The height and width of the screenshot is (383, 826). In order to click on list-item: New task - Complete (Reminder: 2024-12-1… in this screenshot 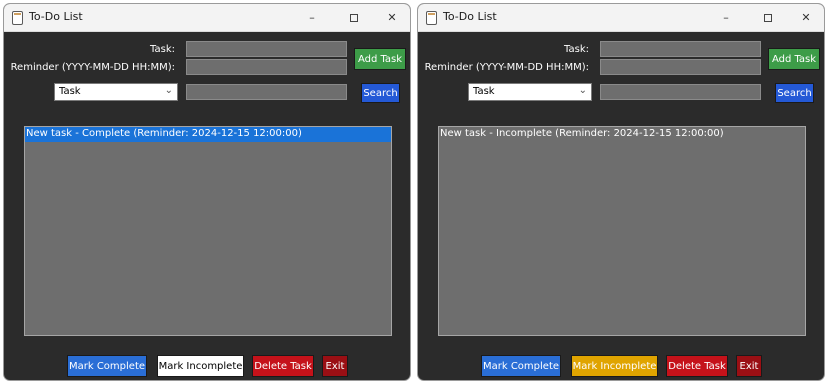, I will do `click(208, 134)`.